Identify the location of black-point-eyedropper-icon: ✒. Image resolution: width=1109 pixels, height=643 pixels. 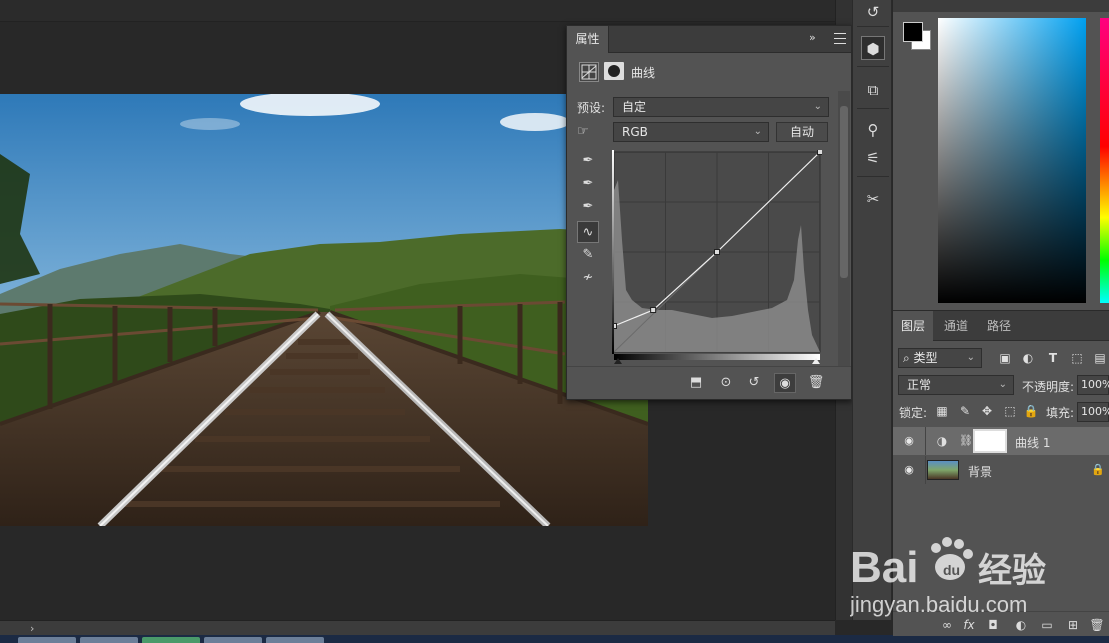
(588, 161).